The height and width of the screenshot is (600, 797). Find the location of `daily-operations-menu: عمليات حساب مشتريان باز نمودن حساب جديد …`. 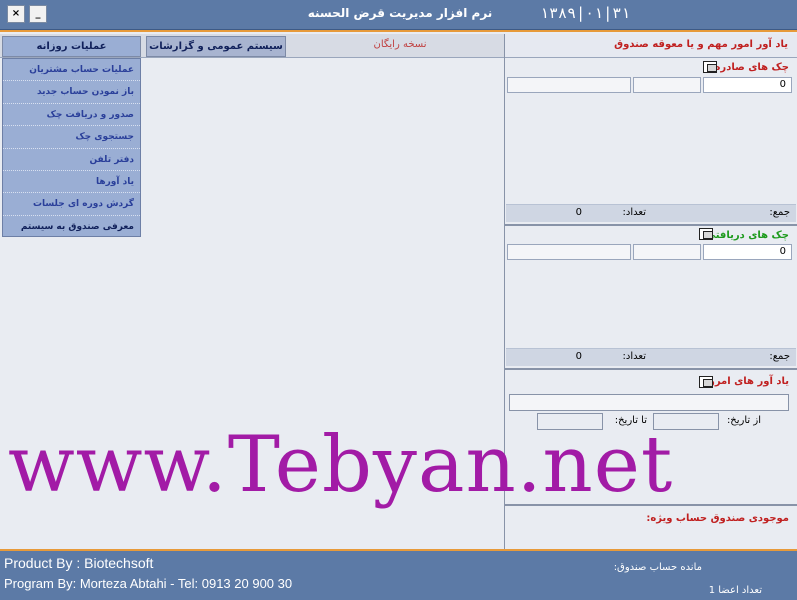

daily-operations-menu: عمليات حساب مشتريان باز نمودن حساب جديد … is located at coordinates (71, 147).